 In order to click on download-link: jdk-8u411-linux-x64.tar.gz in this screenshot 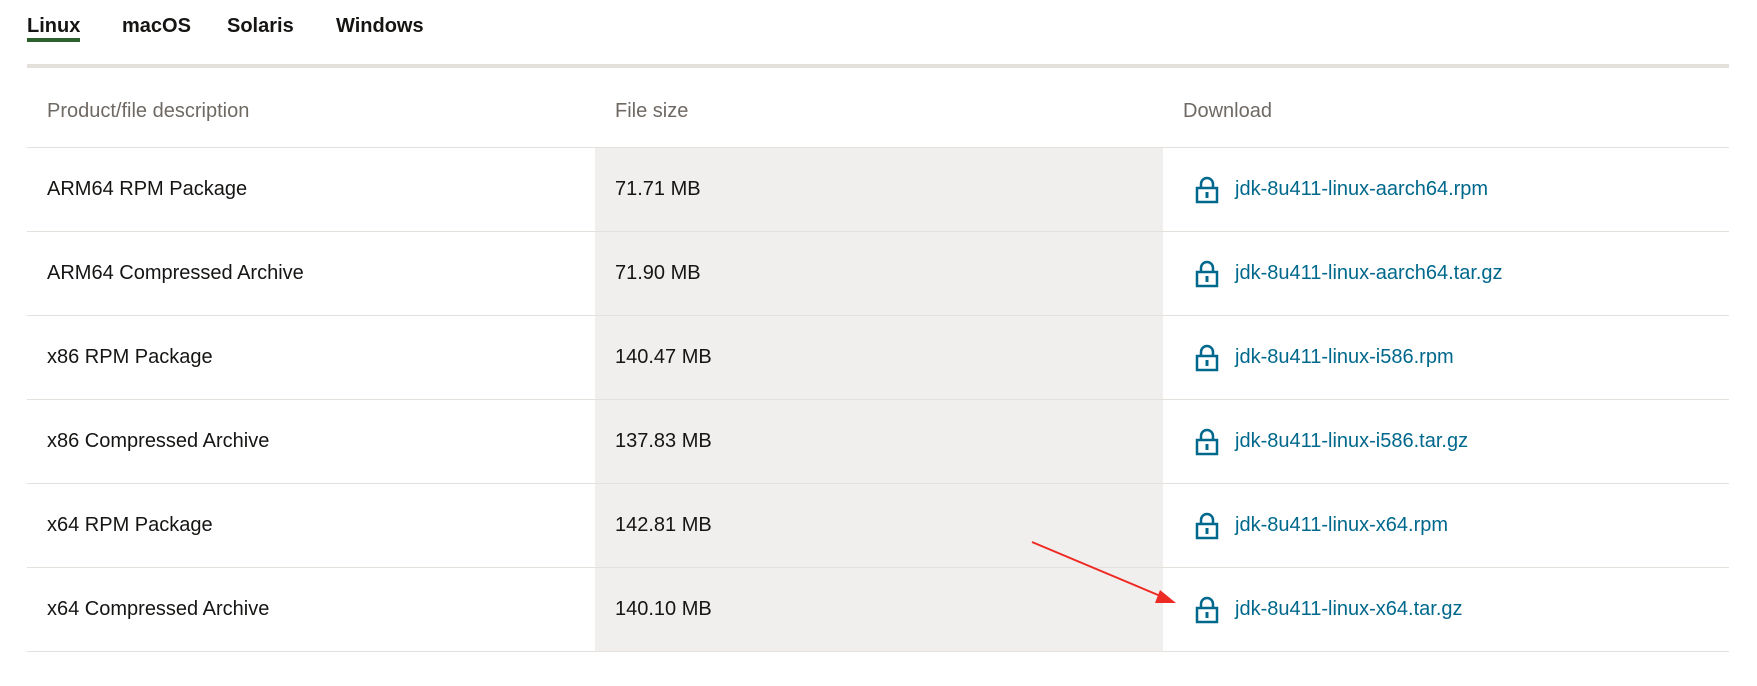, I will do `click(1349, 609)`.